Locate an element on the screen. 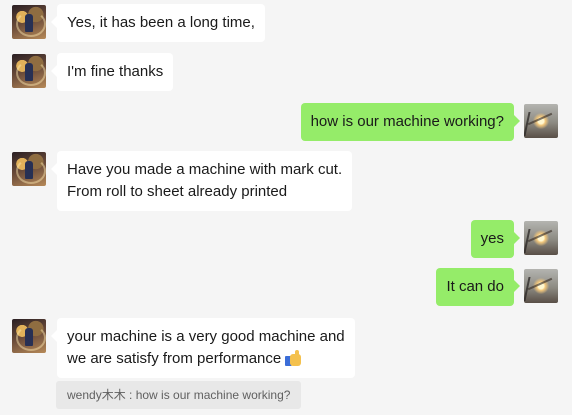 The height and width of the screenshot is (415, 572). message-line: Have you made a machine with mark cut. is located at coordinates (205, 169).